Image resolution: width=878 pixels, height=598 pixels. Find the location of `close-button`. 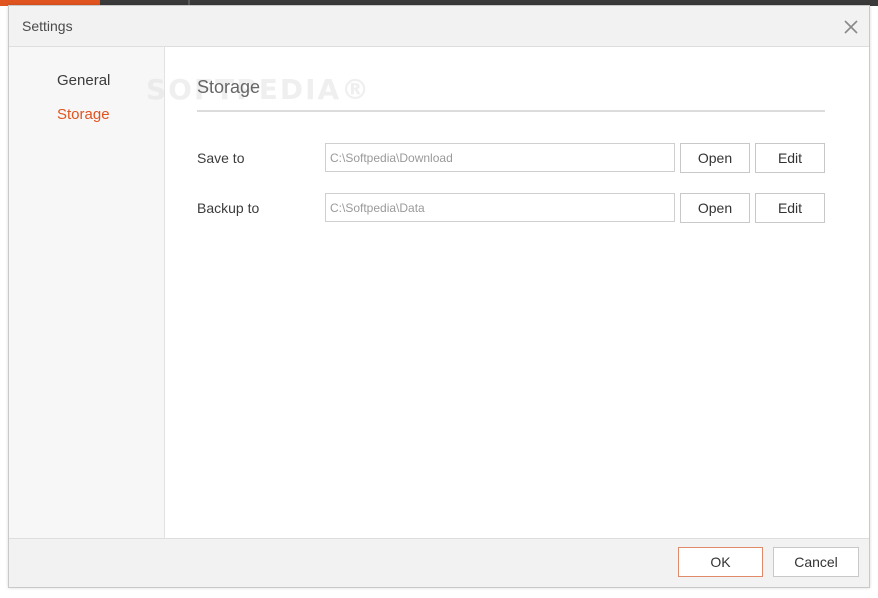

close-button is located at coordinates (851, 27).